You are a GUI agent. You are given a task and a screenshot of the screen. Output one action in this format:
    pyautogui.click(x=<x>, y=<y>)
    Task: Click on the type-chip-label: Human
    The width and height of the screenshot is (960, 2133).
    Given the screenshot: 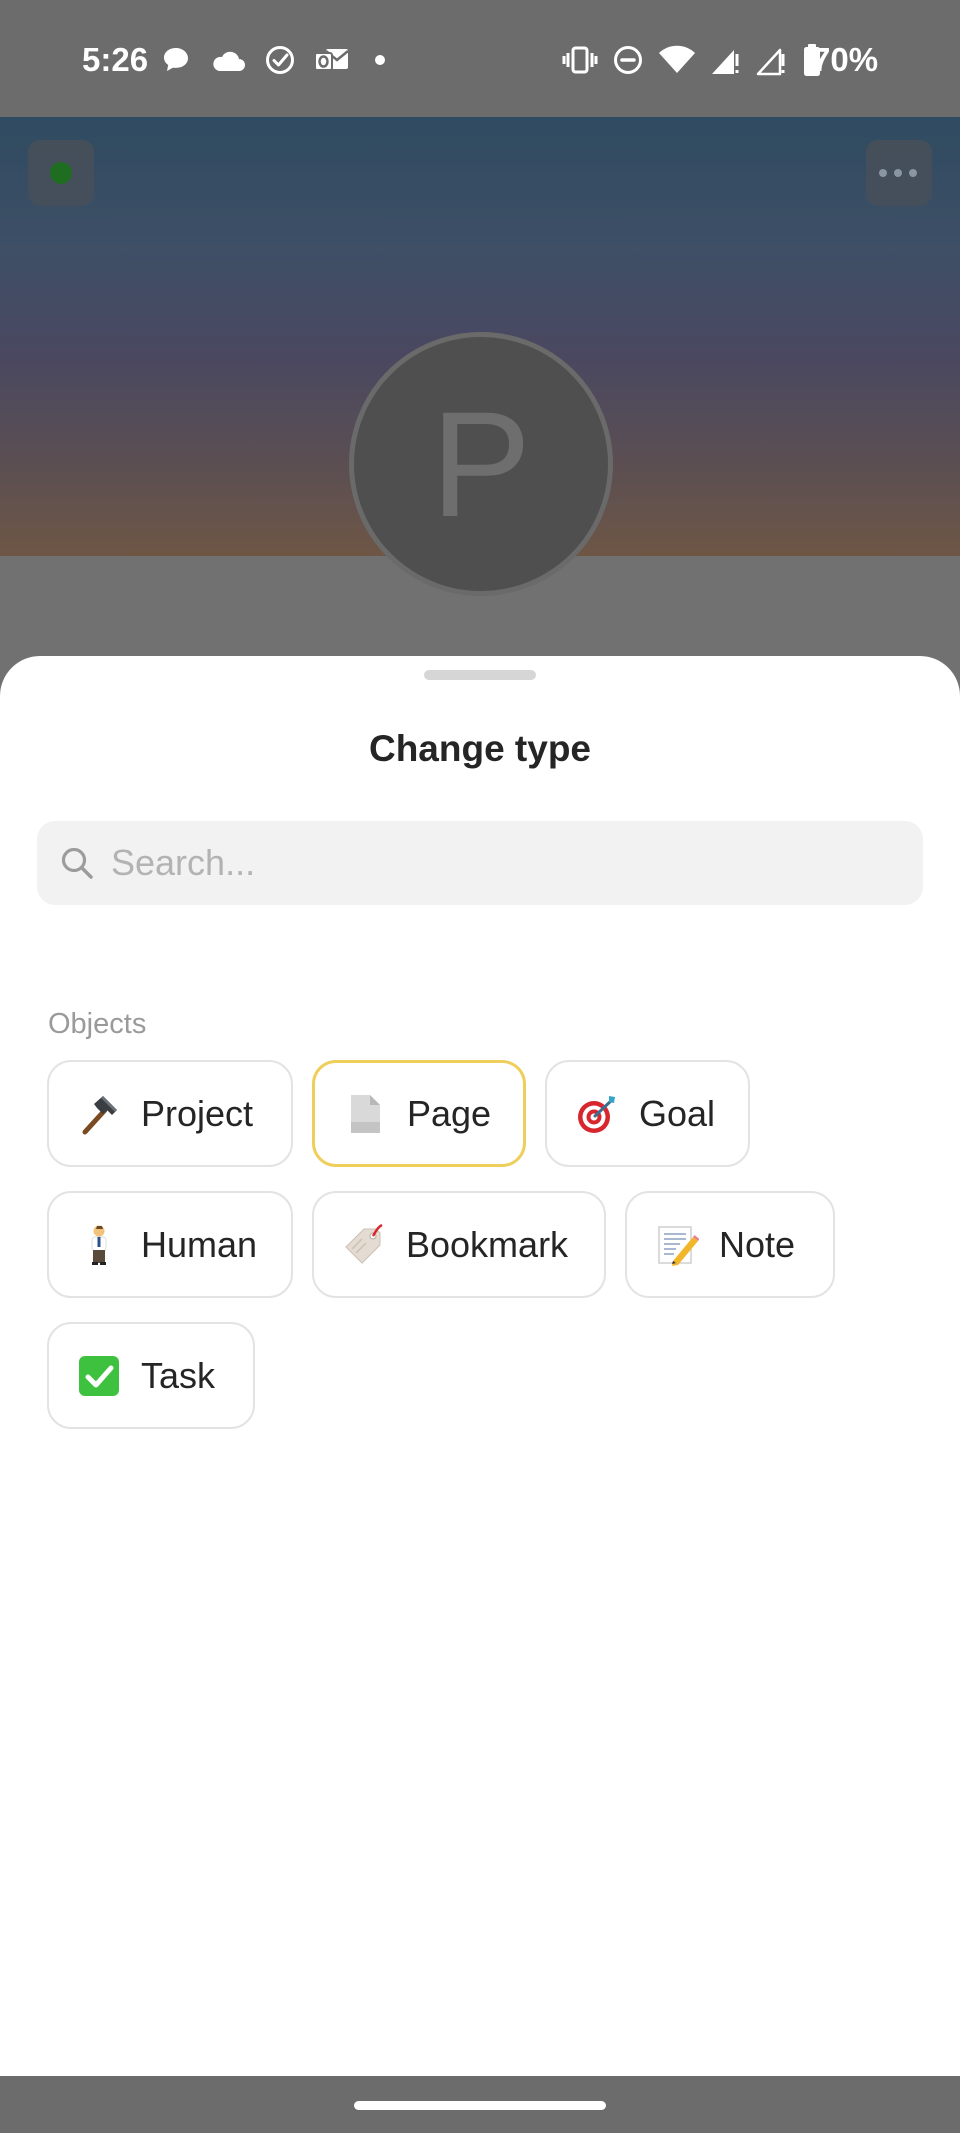 What is the action you would take?
    pyautogui.click(x=199, y=1244)
    